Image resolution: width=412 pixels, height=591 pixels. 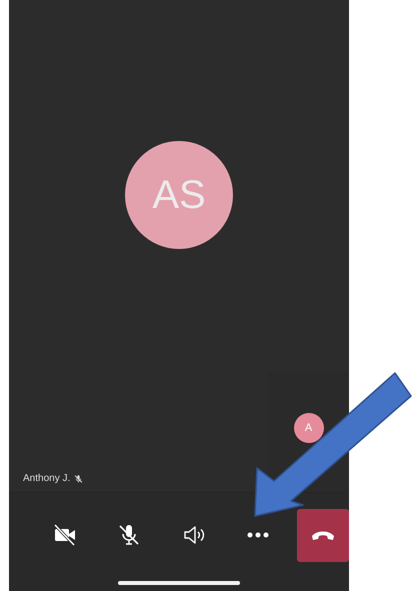 What do you see at coordinates (129, 535) in the screenshot?
I see `mic-off-icon` at bounding box center [129, 535].